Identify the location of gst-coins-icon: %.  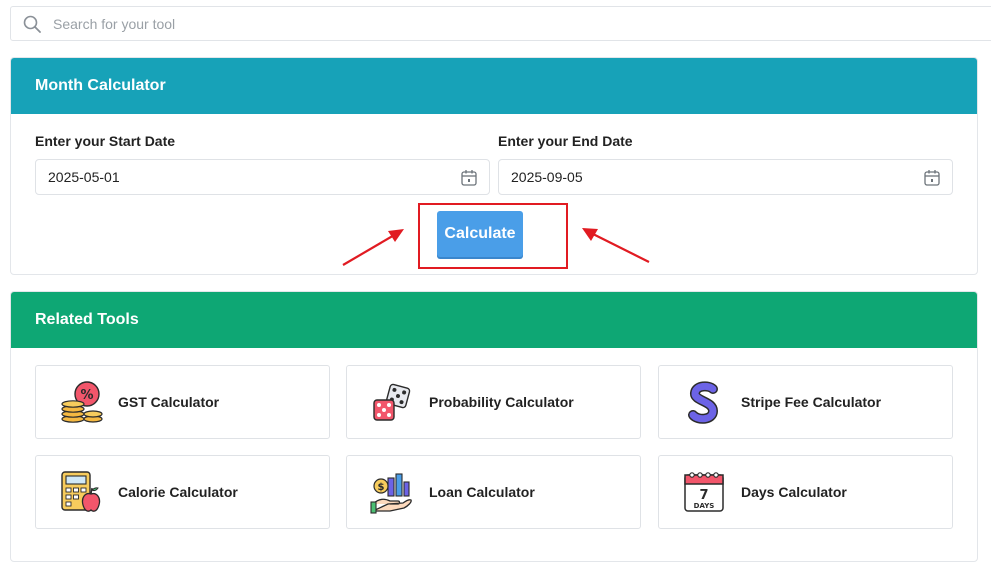
(81, 402).